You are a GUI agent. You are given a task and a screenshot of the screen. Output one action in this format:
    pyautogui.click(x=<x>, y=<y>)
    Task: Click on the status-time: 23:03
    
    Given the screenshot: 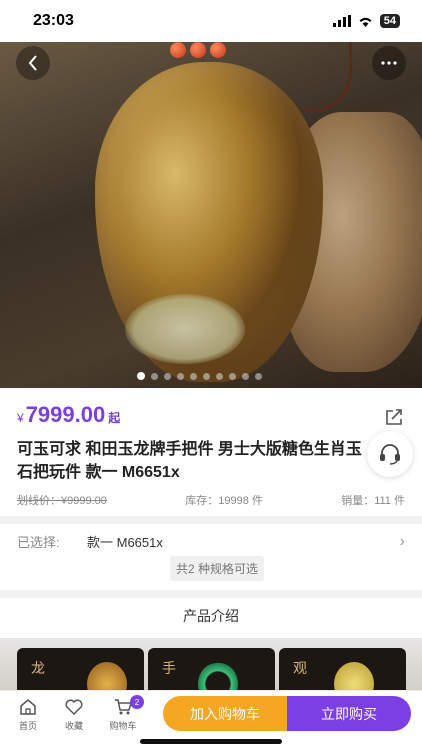 What is the action you would take?
    pyautogui.click(x=53, y=20)
    